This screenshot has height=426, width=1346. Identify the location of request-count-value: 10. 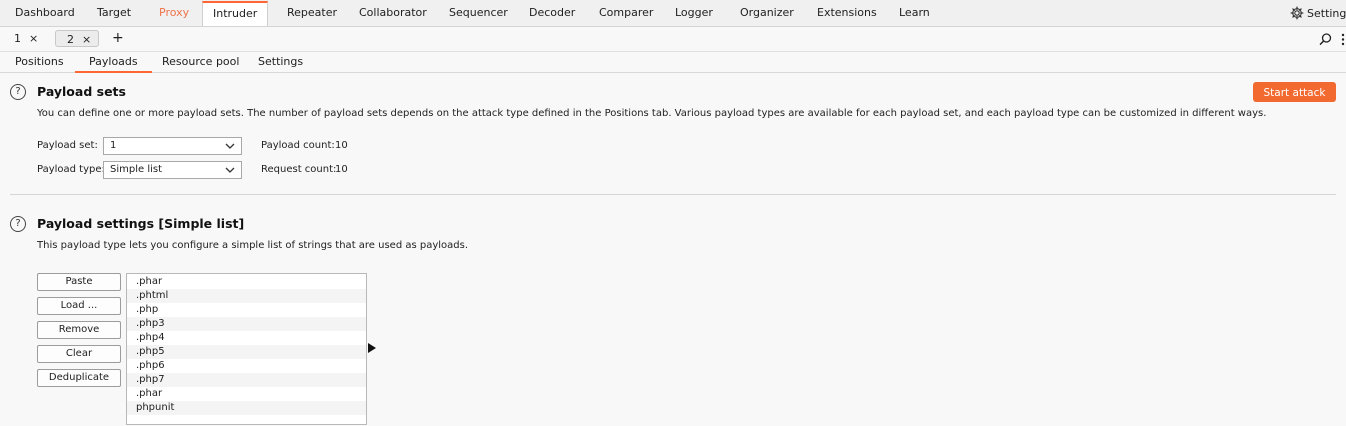
(341, 169).